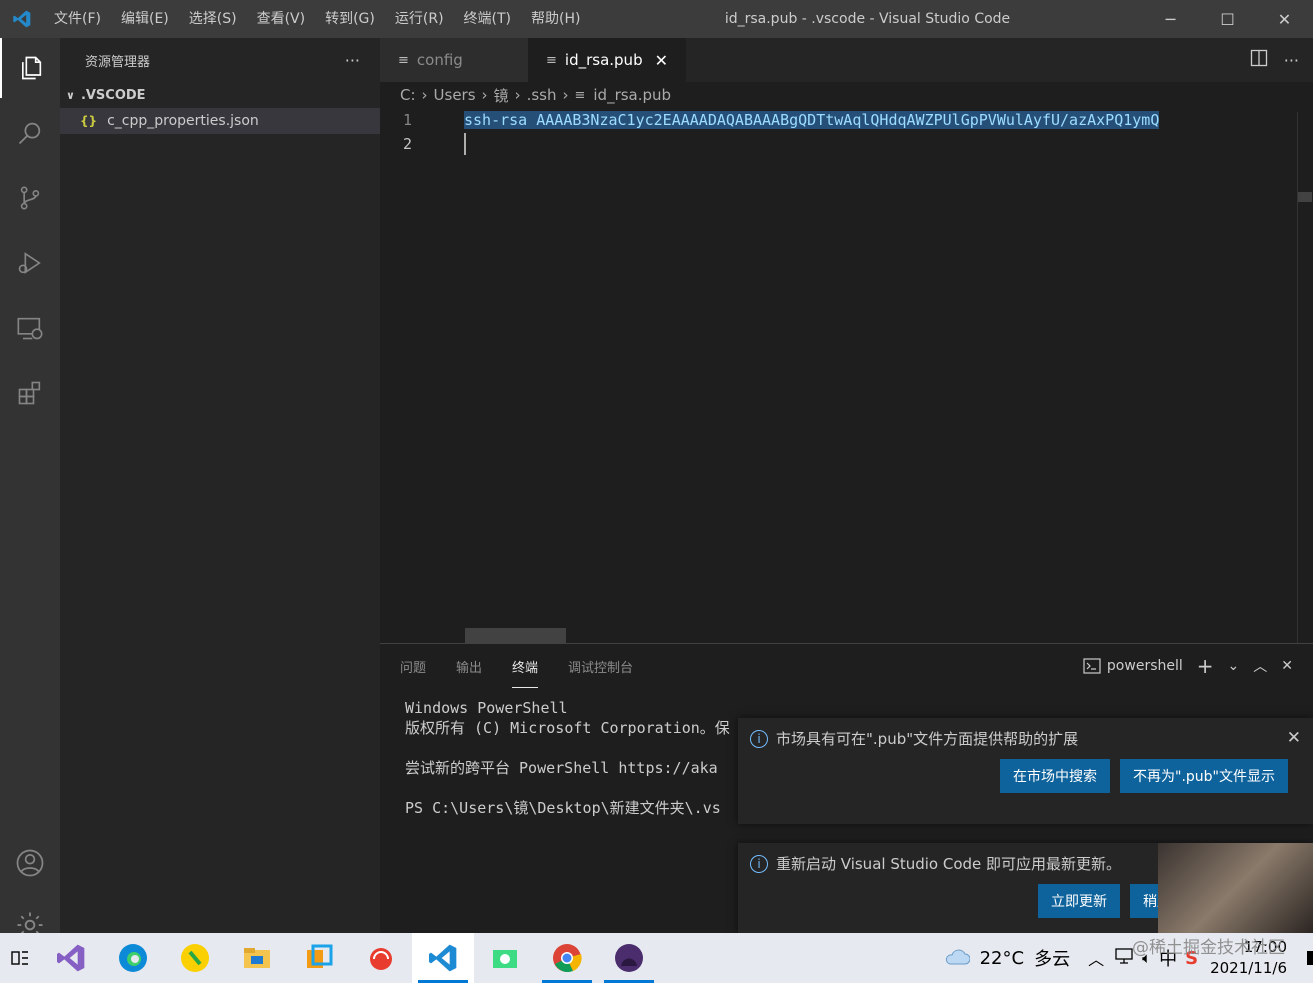 The width and height of the screenshot is (1313, 983). Describe the element at coordinates (1092, 666) in the screenshot. I see `terminal-icon` at that location.